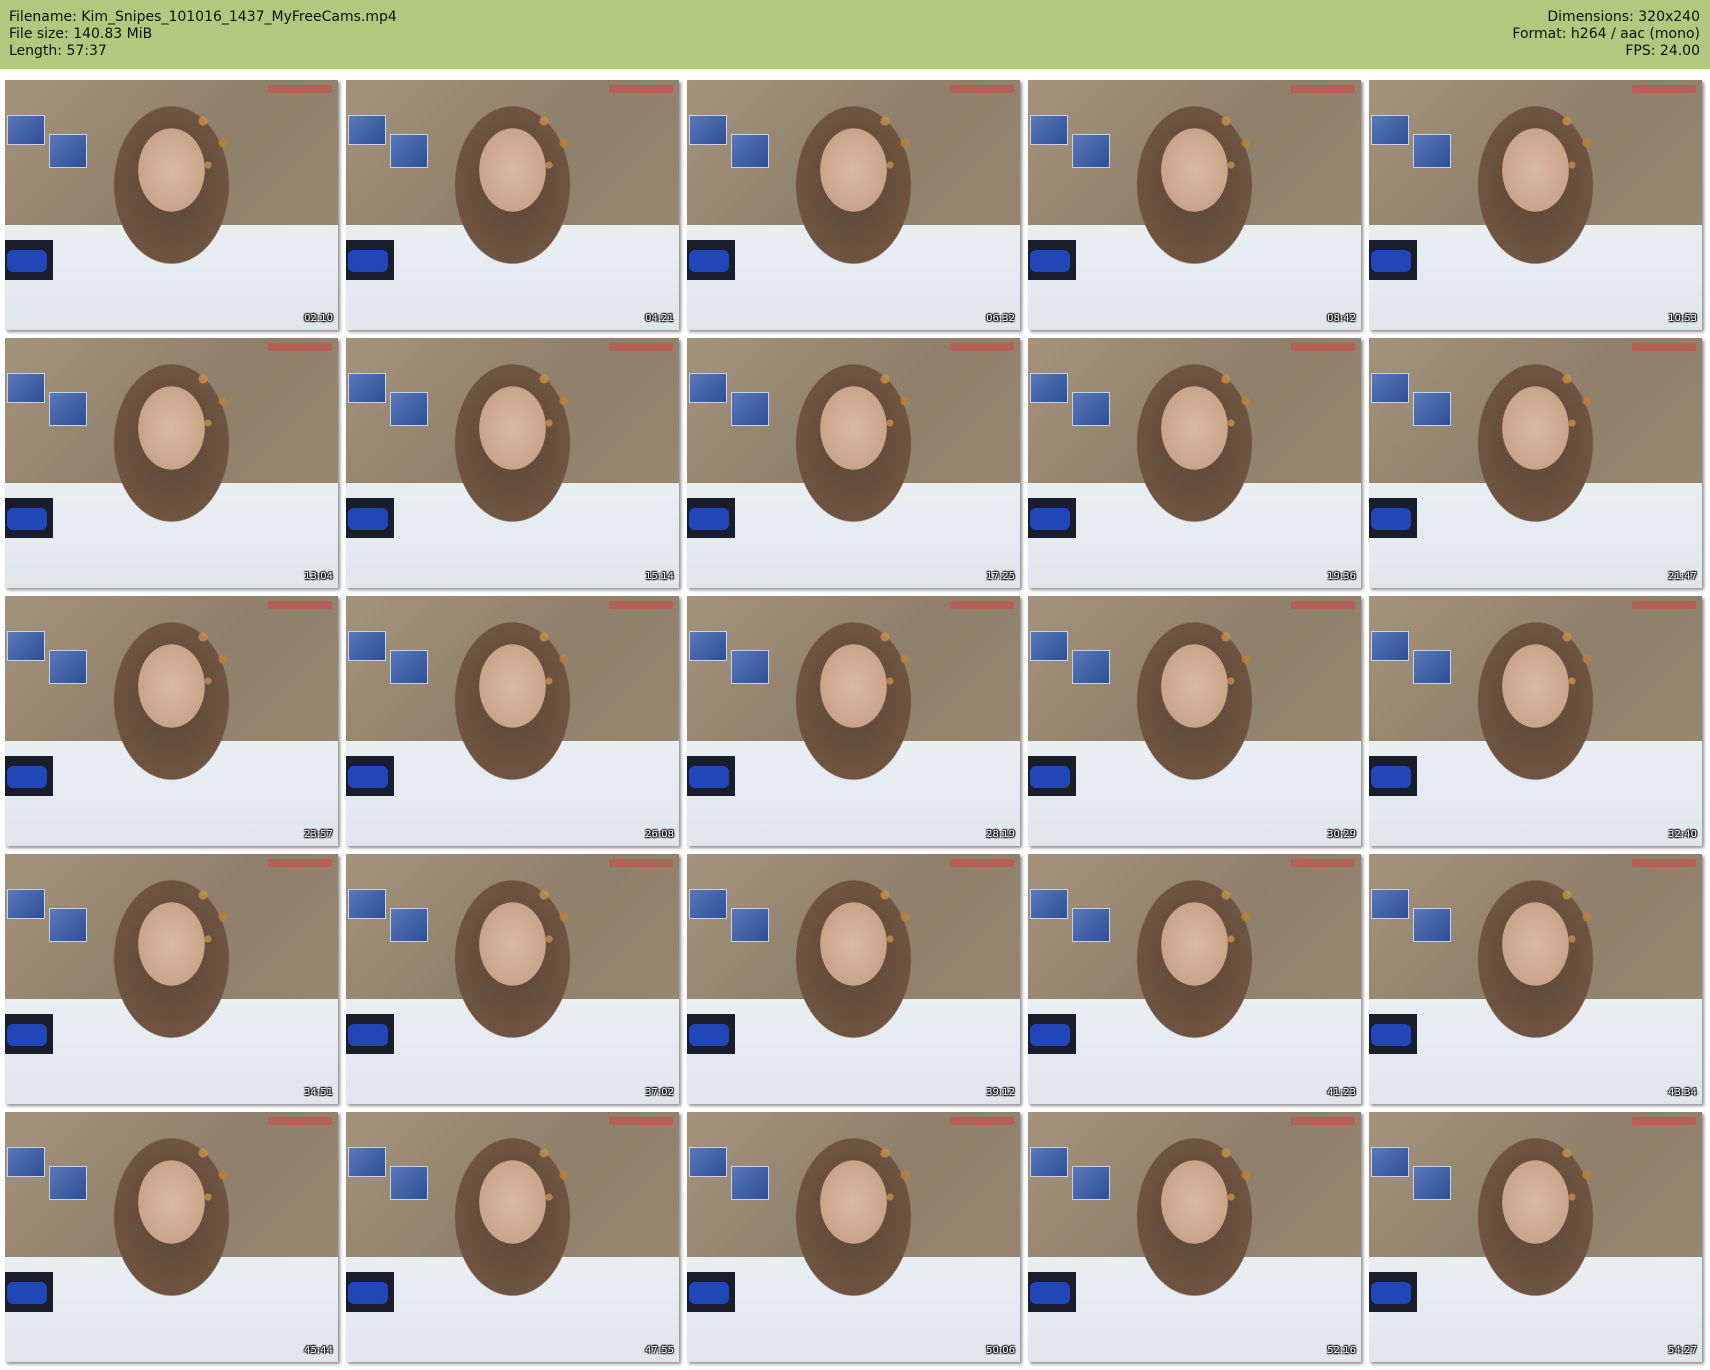 The image size is (1710, 1370). What do you see at coordinates (1682, 576) in the screenshot?
I see `thumbnail-timestamp: 21:47` at bounding box center [1682, 576].